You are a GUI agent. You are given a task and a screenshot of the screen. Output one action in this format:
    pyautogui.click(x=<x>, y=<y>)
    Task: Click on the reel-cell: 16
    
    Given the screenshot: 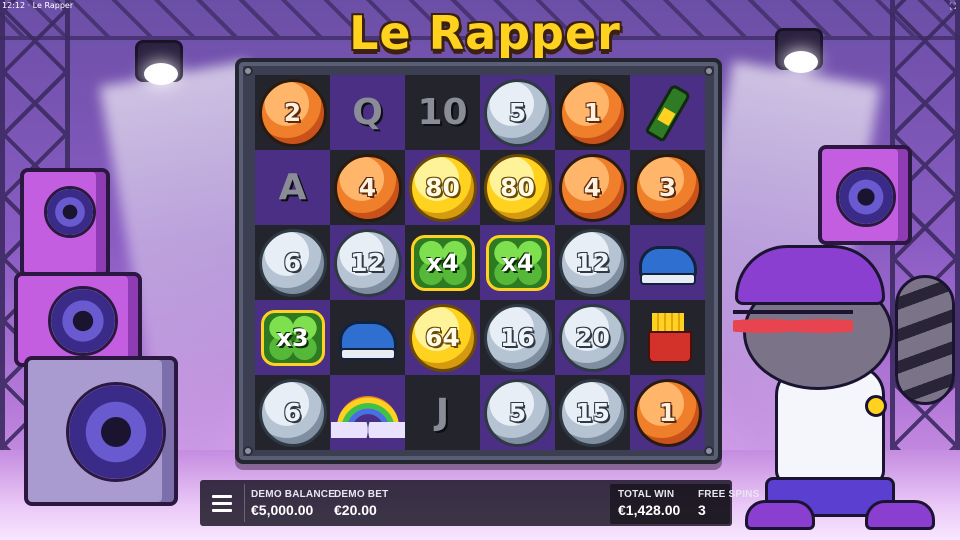 What is the action you would take?
    pyautogui.click(x=517, y=337)
    